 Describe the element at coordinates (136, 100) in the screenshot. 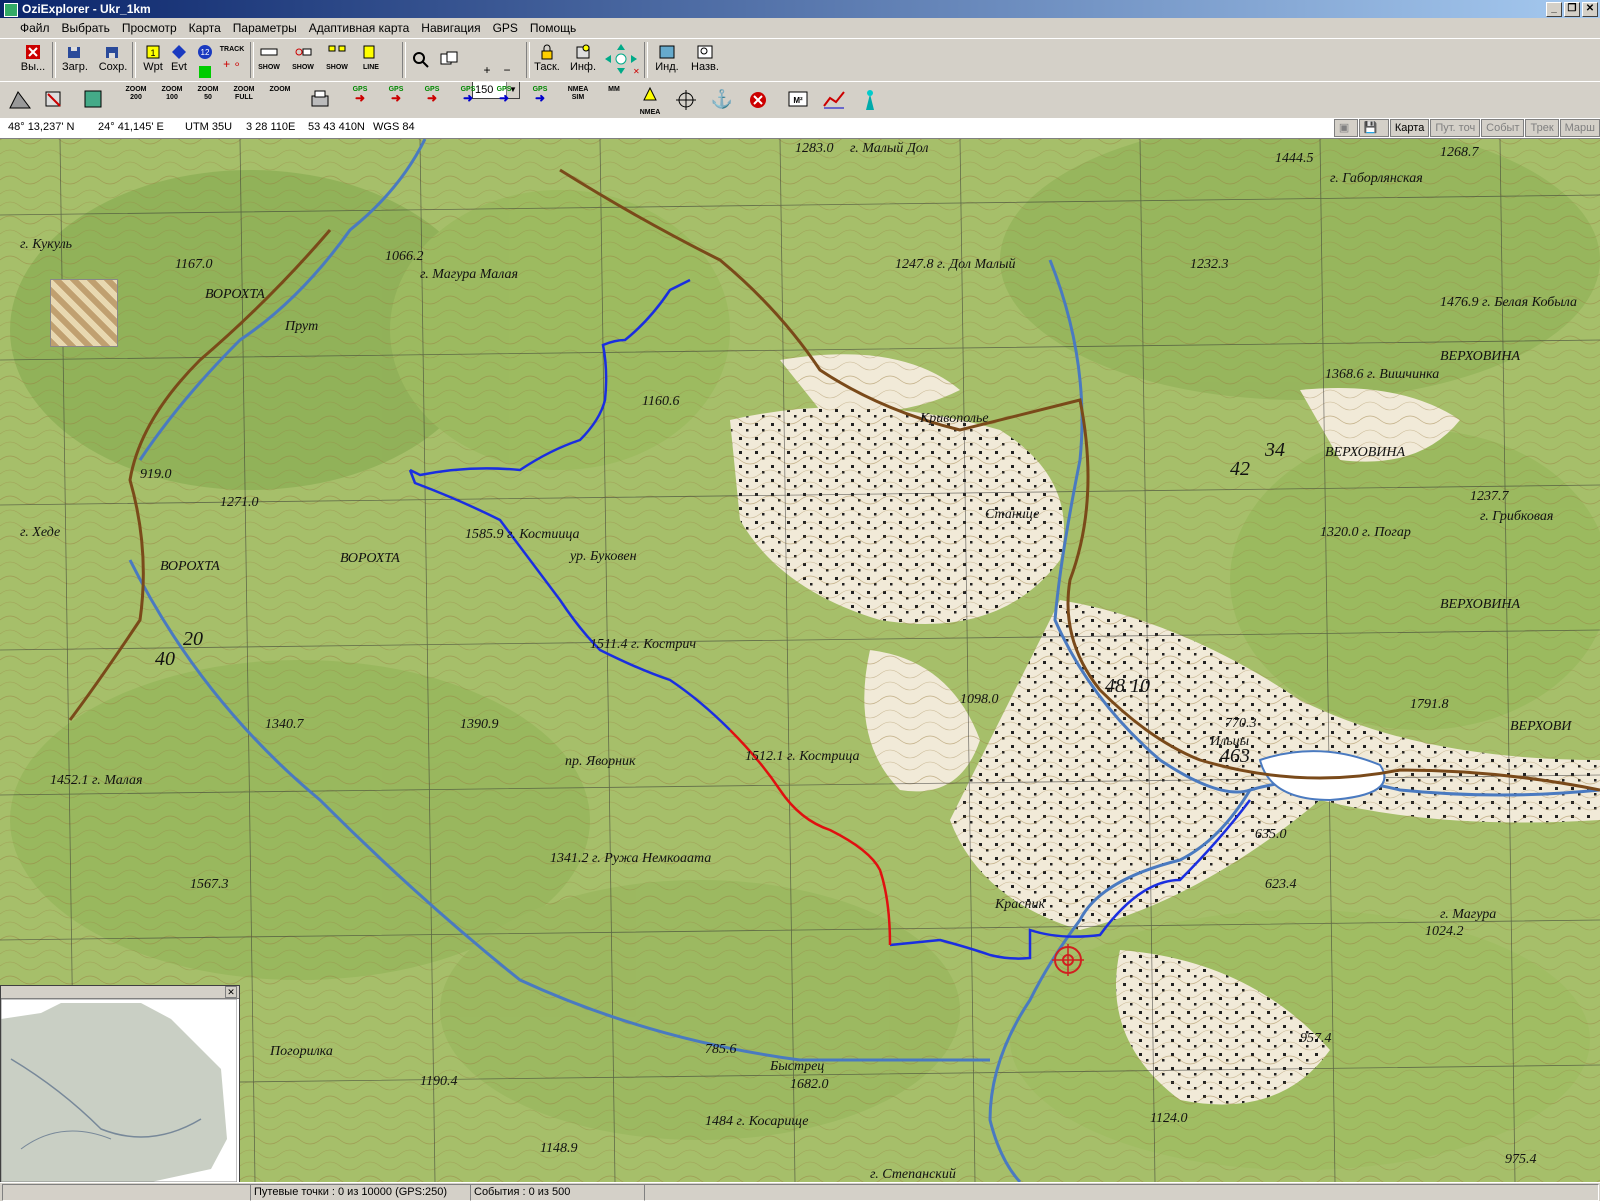

I see `zoom-200-button: ZOOM 200` at that location.